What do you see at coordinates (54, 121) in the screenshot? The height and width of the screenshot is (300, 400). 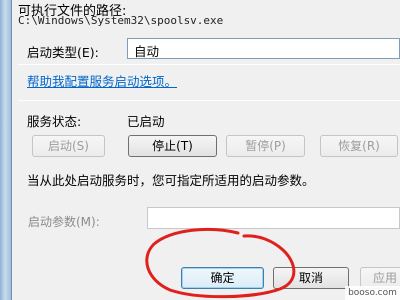 I see `service-status-label: 服务状态:` at bounding box center [54, 121].